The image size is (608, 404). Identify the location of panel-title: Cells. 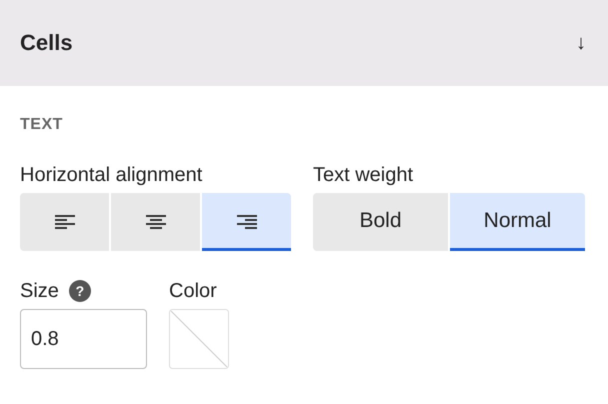
(46, 43).